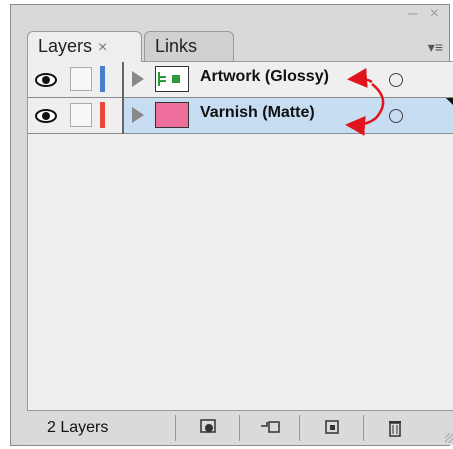  Describe the element at coordinates (65, 46) in the screenshot. I see `tab-layers-label: Layers` at that location.